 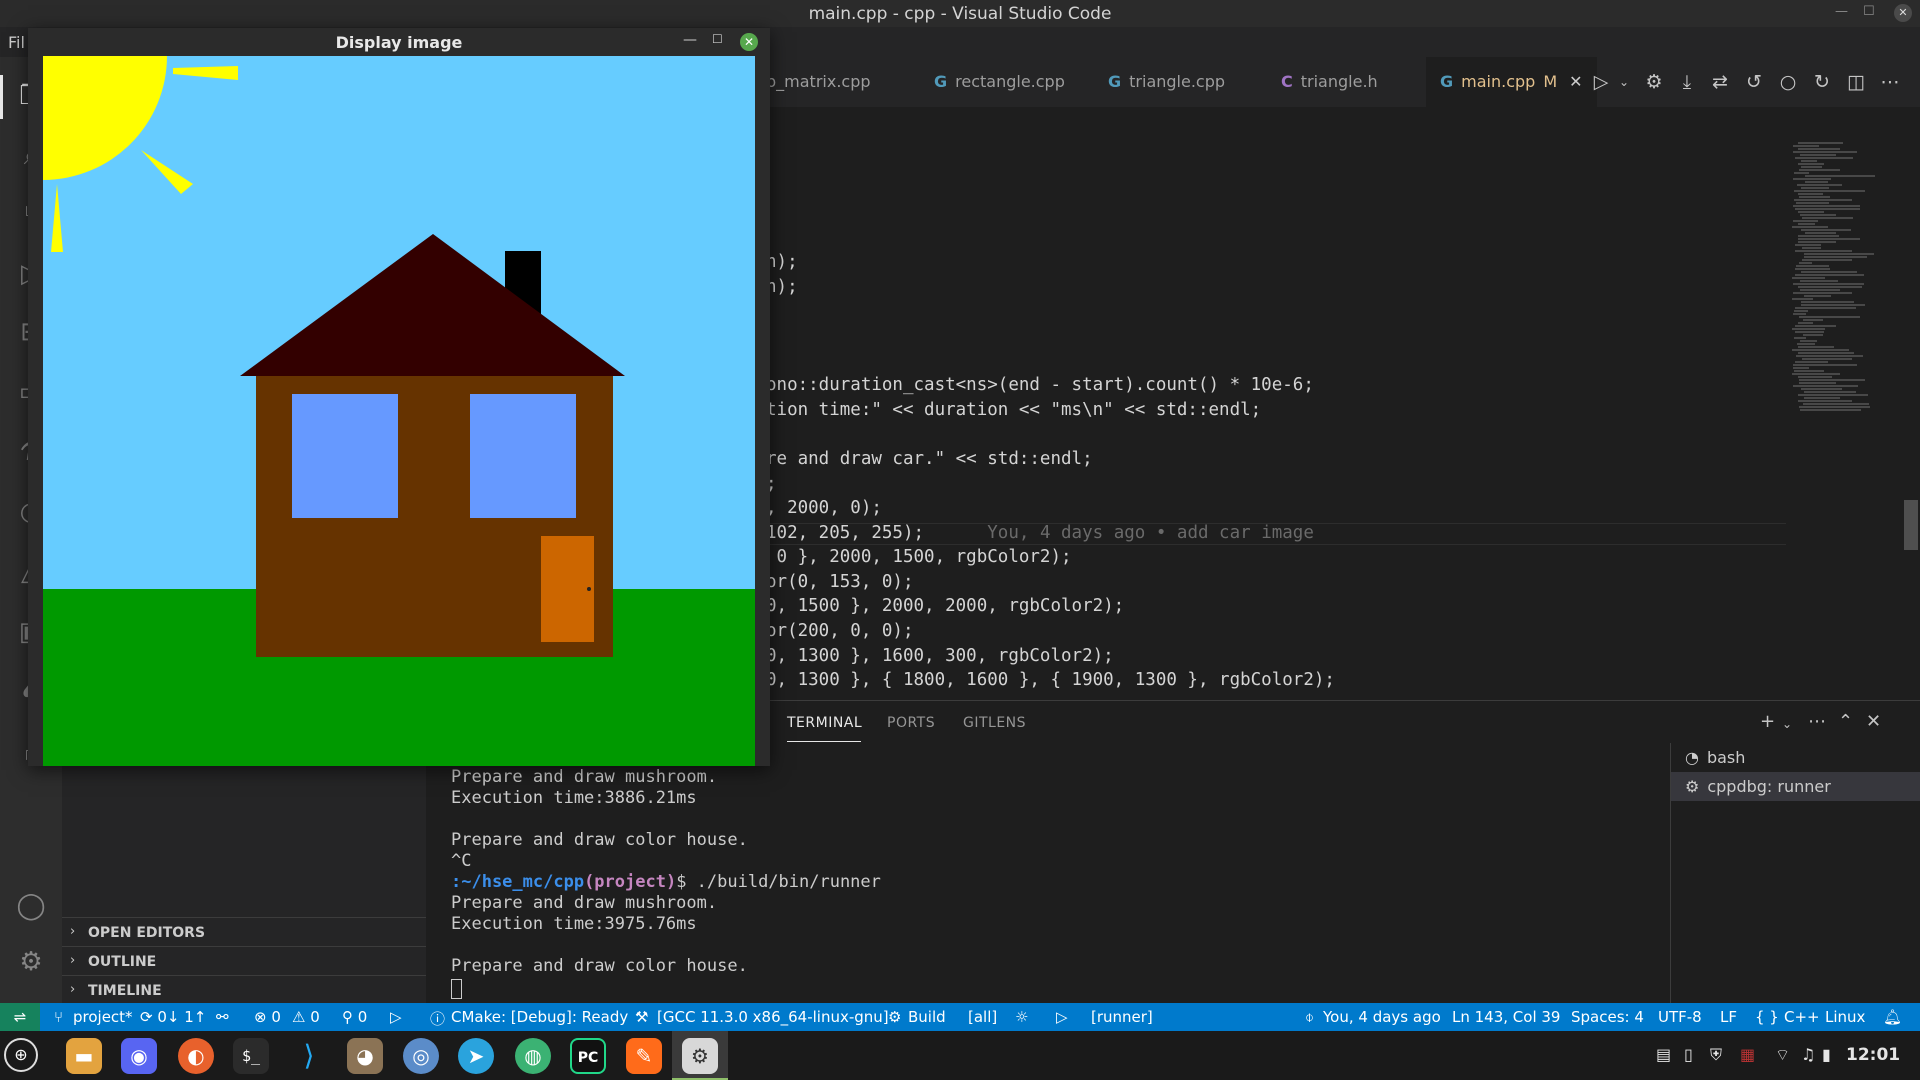 What do you see at coordinates (1329, 82) in the screenshot?
I see `tab-triangle-h: Ctriangle.h` at bounding box center [1329, 82].